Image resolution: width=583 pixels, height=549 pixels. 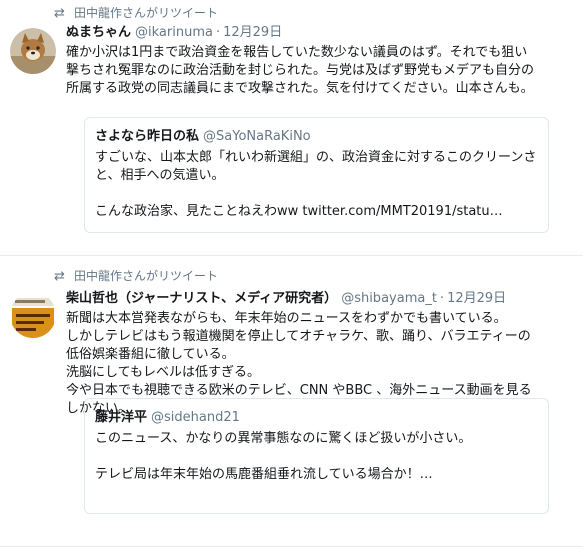 What do you see at coordinates (389, 298) in the screenshot?
I see `author-handle: @shibayama_t` at bounding box center [389, 298].